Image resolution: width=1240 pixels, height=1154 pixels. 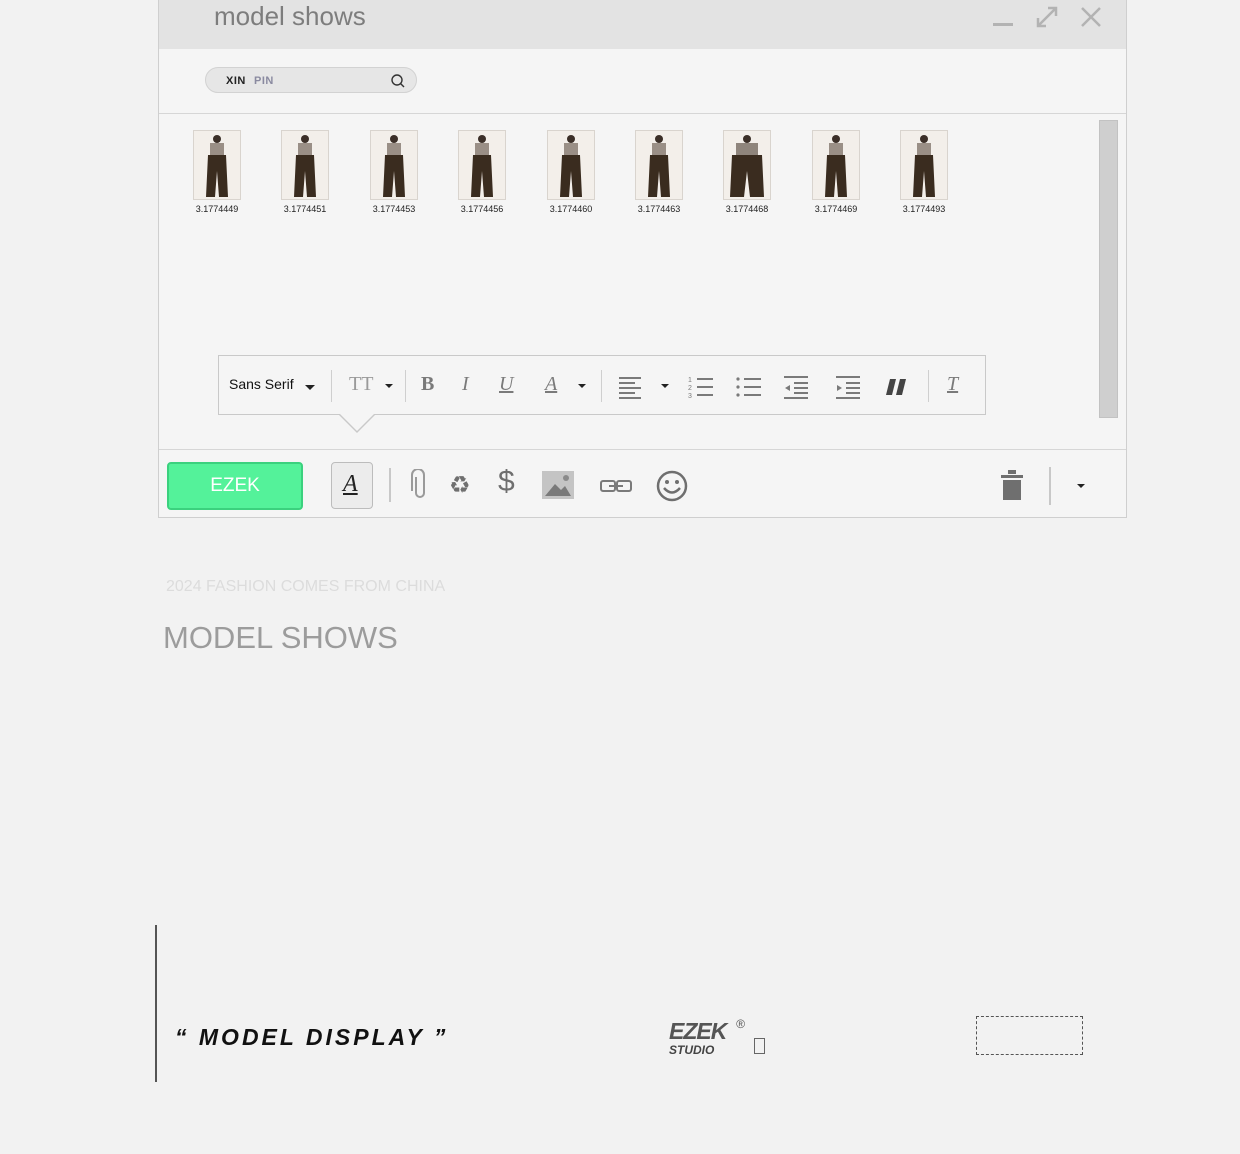 What do you see at coordinates (1047, 17) in the screenshot?
I see `maximize-icon` at bounding box center [1047, 17].